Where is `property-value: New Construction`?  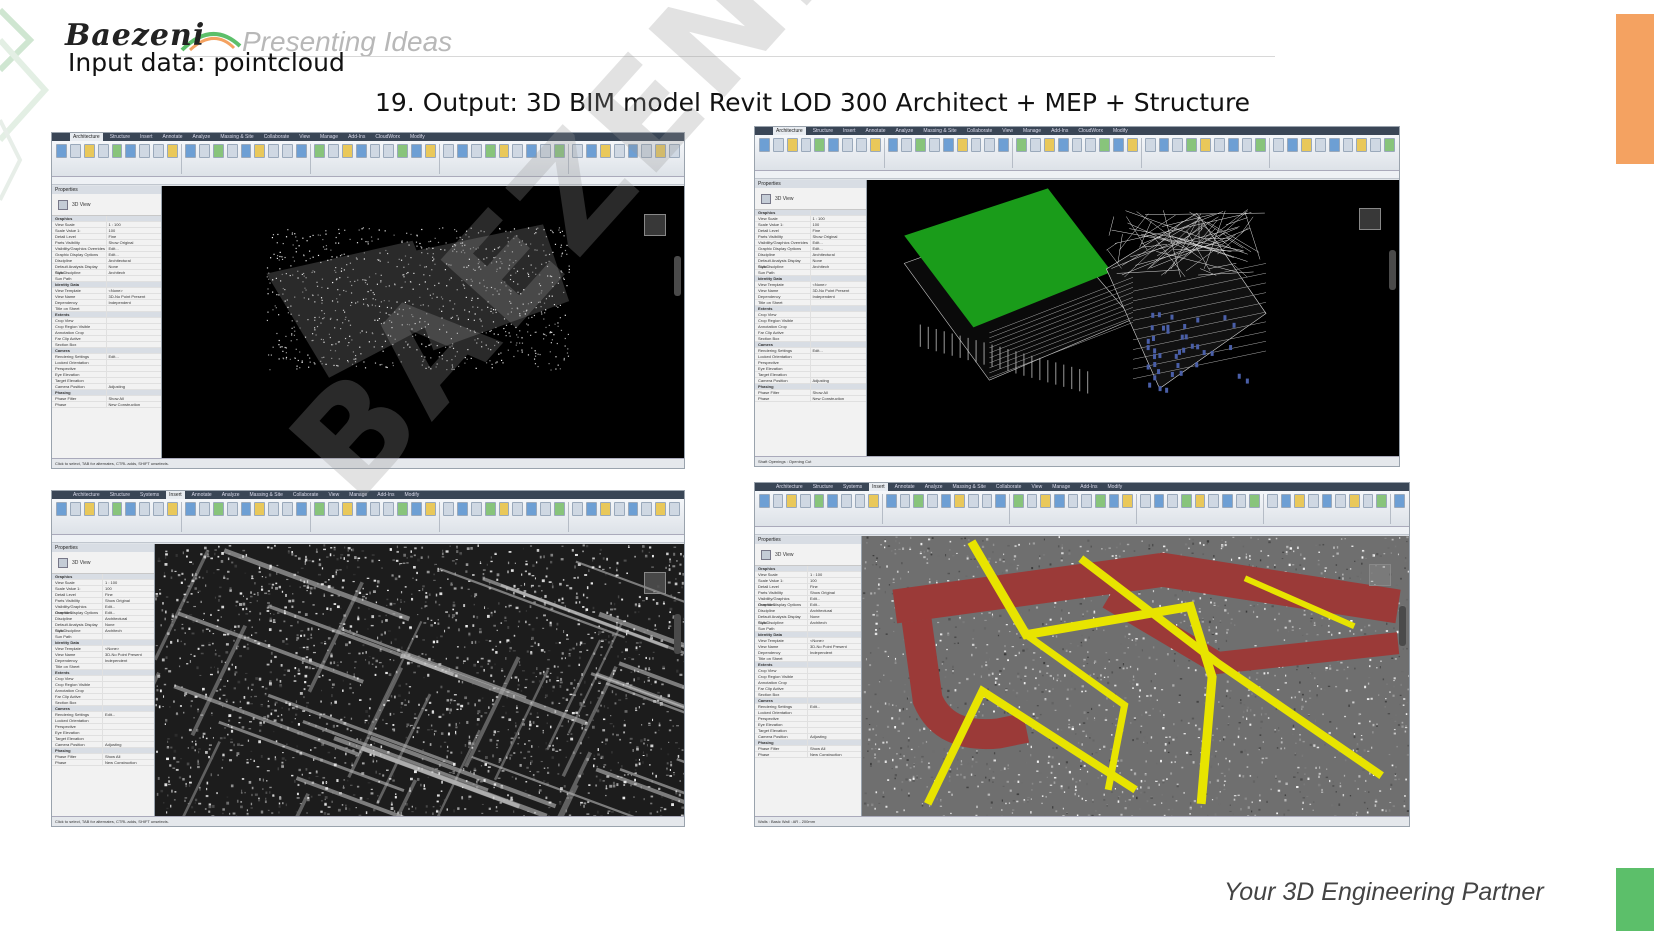 property-value: New Construction is located at coordinates (834, 754).